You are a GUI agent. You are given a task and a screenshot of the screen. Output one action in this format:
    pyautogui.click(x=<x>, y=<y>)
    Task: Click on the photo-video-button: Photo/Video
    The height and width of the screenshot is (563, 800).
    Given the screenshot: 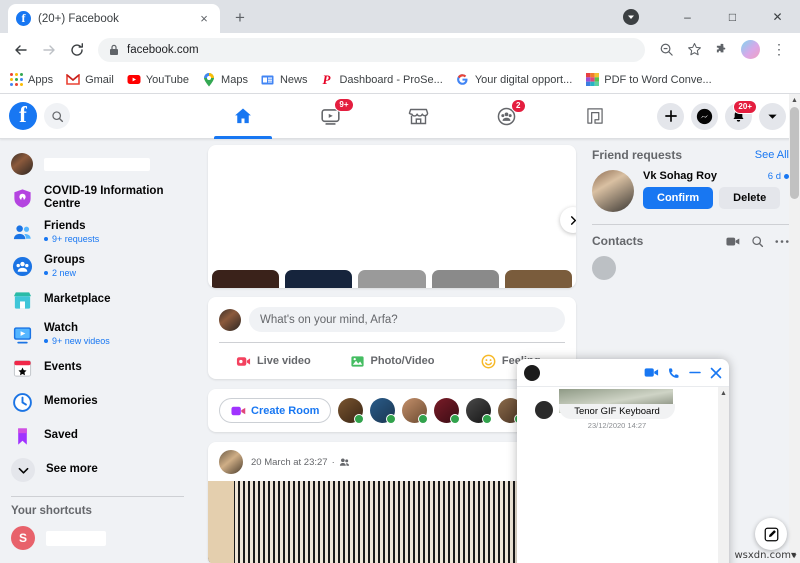 What is the action you would take?
    pyautogui.click(x=392, y=361)
    